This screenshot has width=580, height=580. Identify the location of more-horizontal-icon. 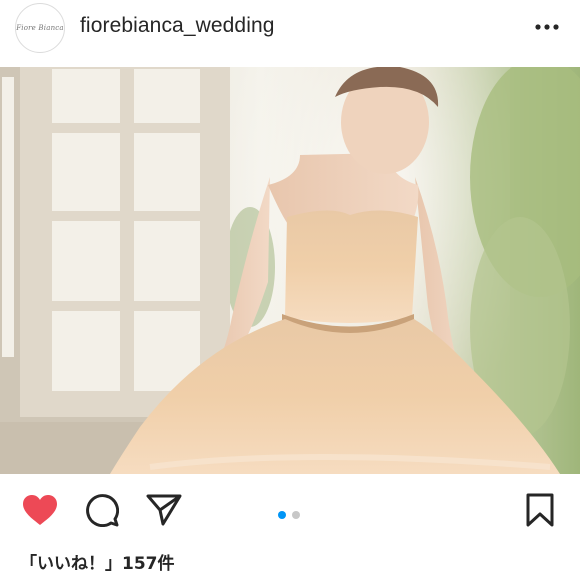
(547, 27).